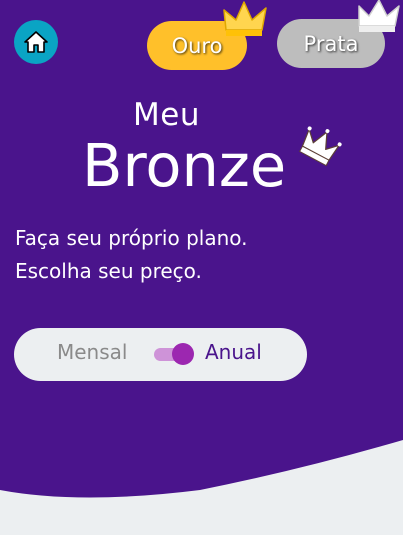 This screenshot has width=403, height=535. Describe the element at coordinates (233, 352) in the screenshot. I see `billing-option-anual: Anual` at that location.